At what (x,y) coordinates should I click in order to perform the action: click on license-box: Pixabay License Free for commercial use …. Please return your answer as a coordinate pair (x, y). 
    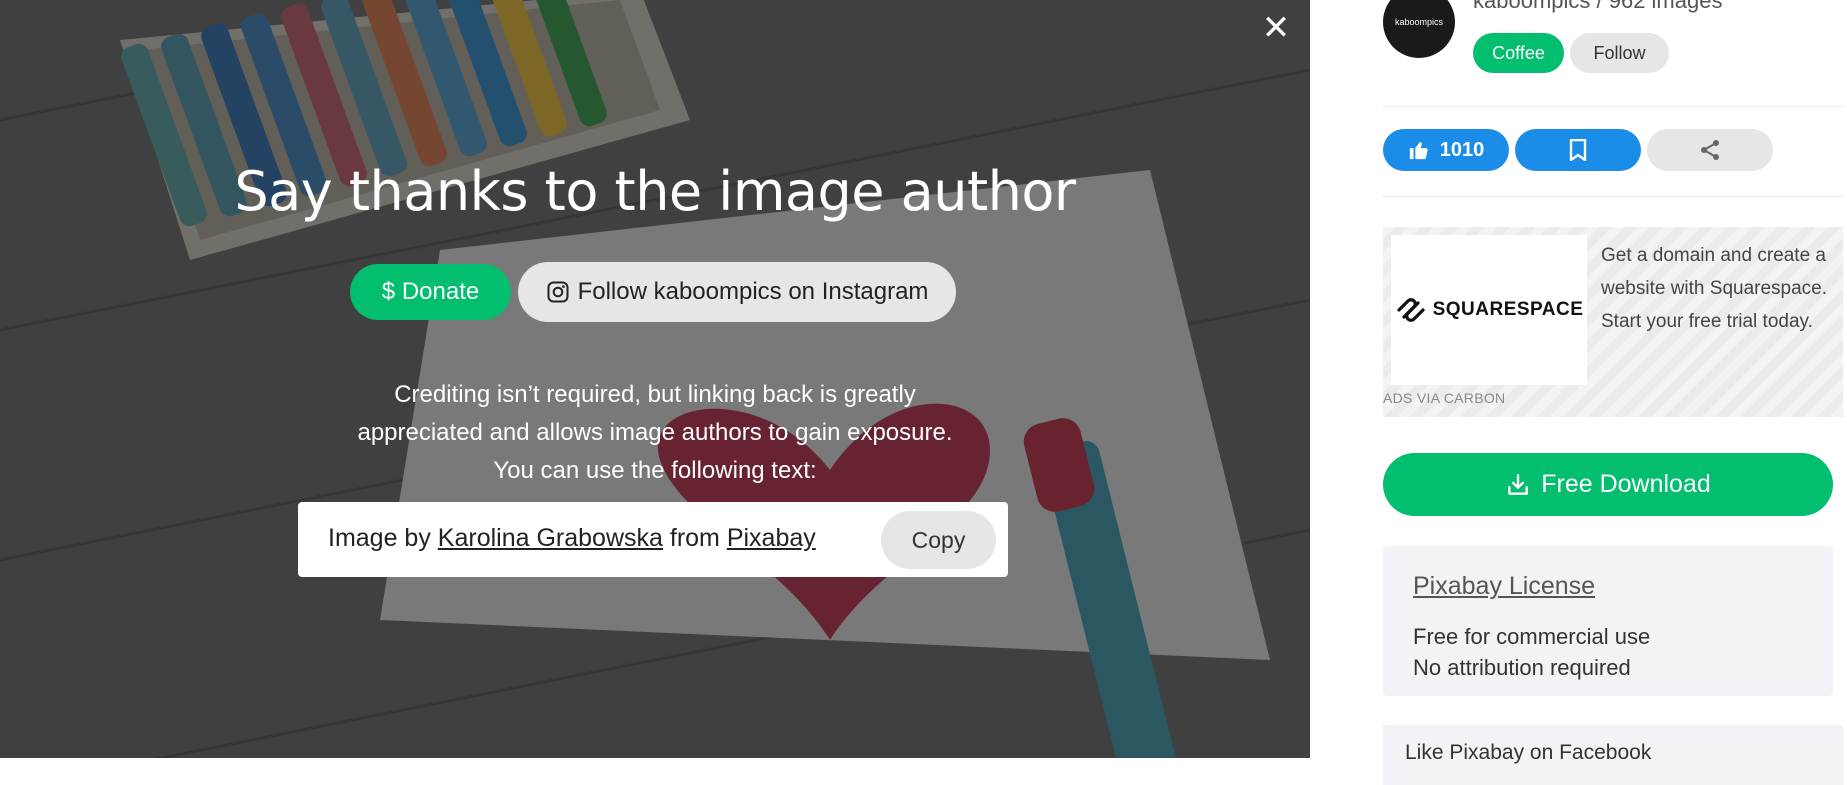
    Looking at the image, I should click on (1608, 621).